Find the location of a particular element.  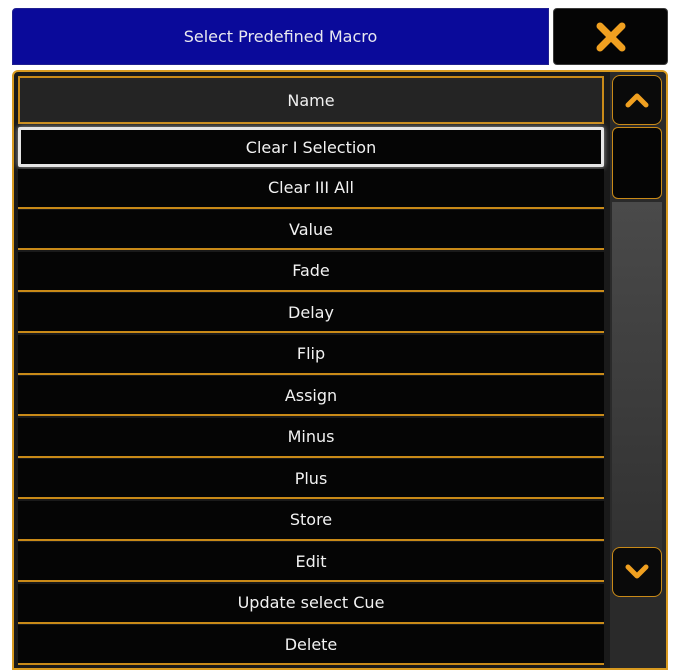

list-item: Flip is located at coordinates (311, 354).